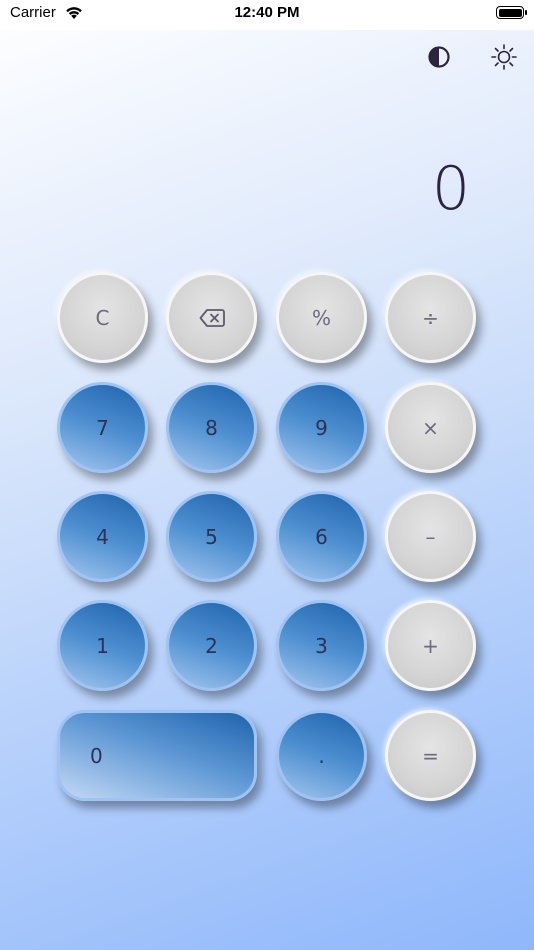  I want to click on digit-9-button: 9, so click(321, 427).